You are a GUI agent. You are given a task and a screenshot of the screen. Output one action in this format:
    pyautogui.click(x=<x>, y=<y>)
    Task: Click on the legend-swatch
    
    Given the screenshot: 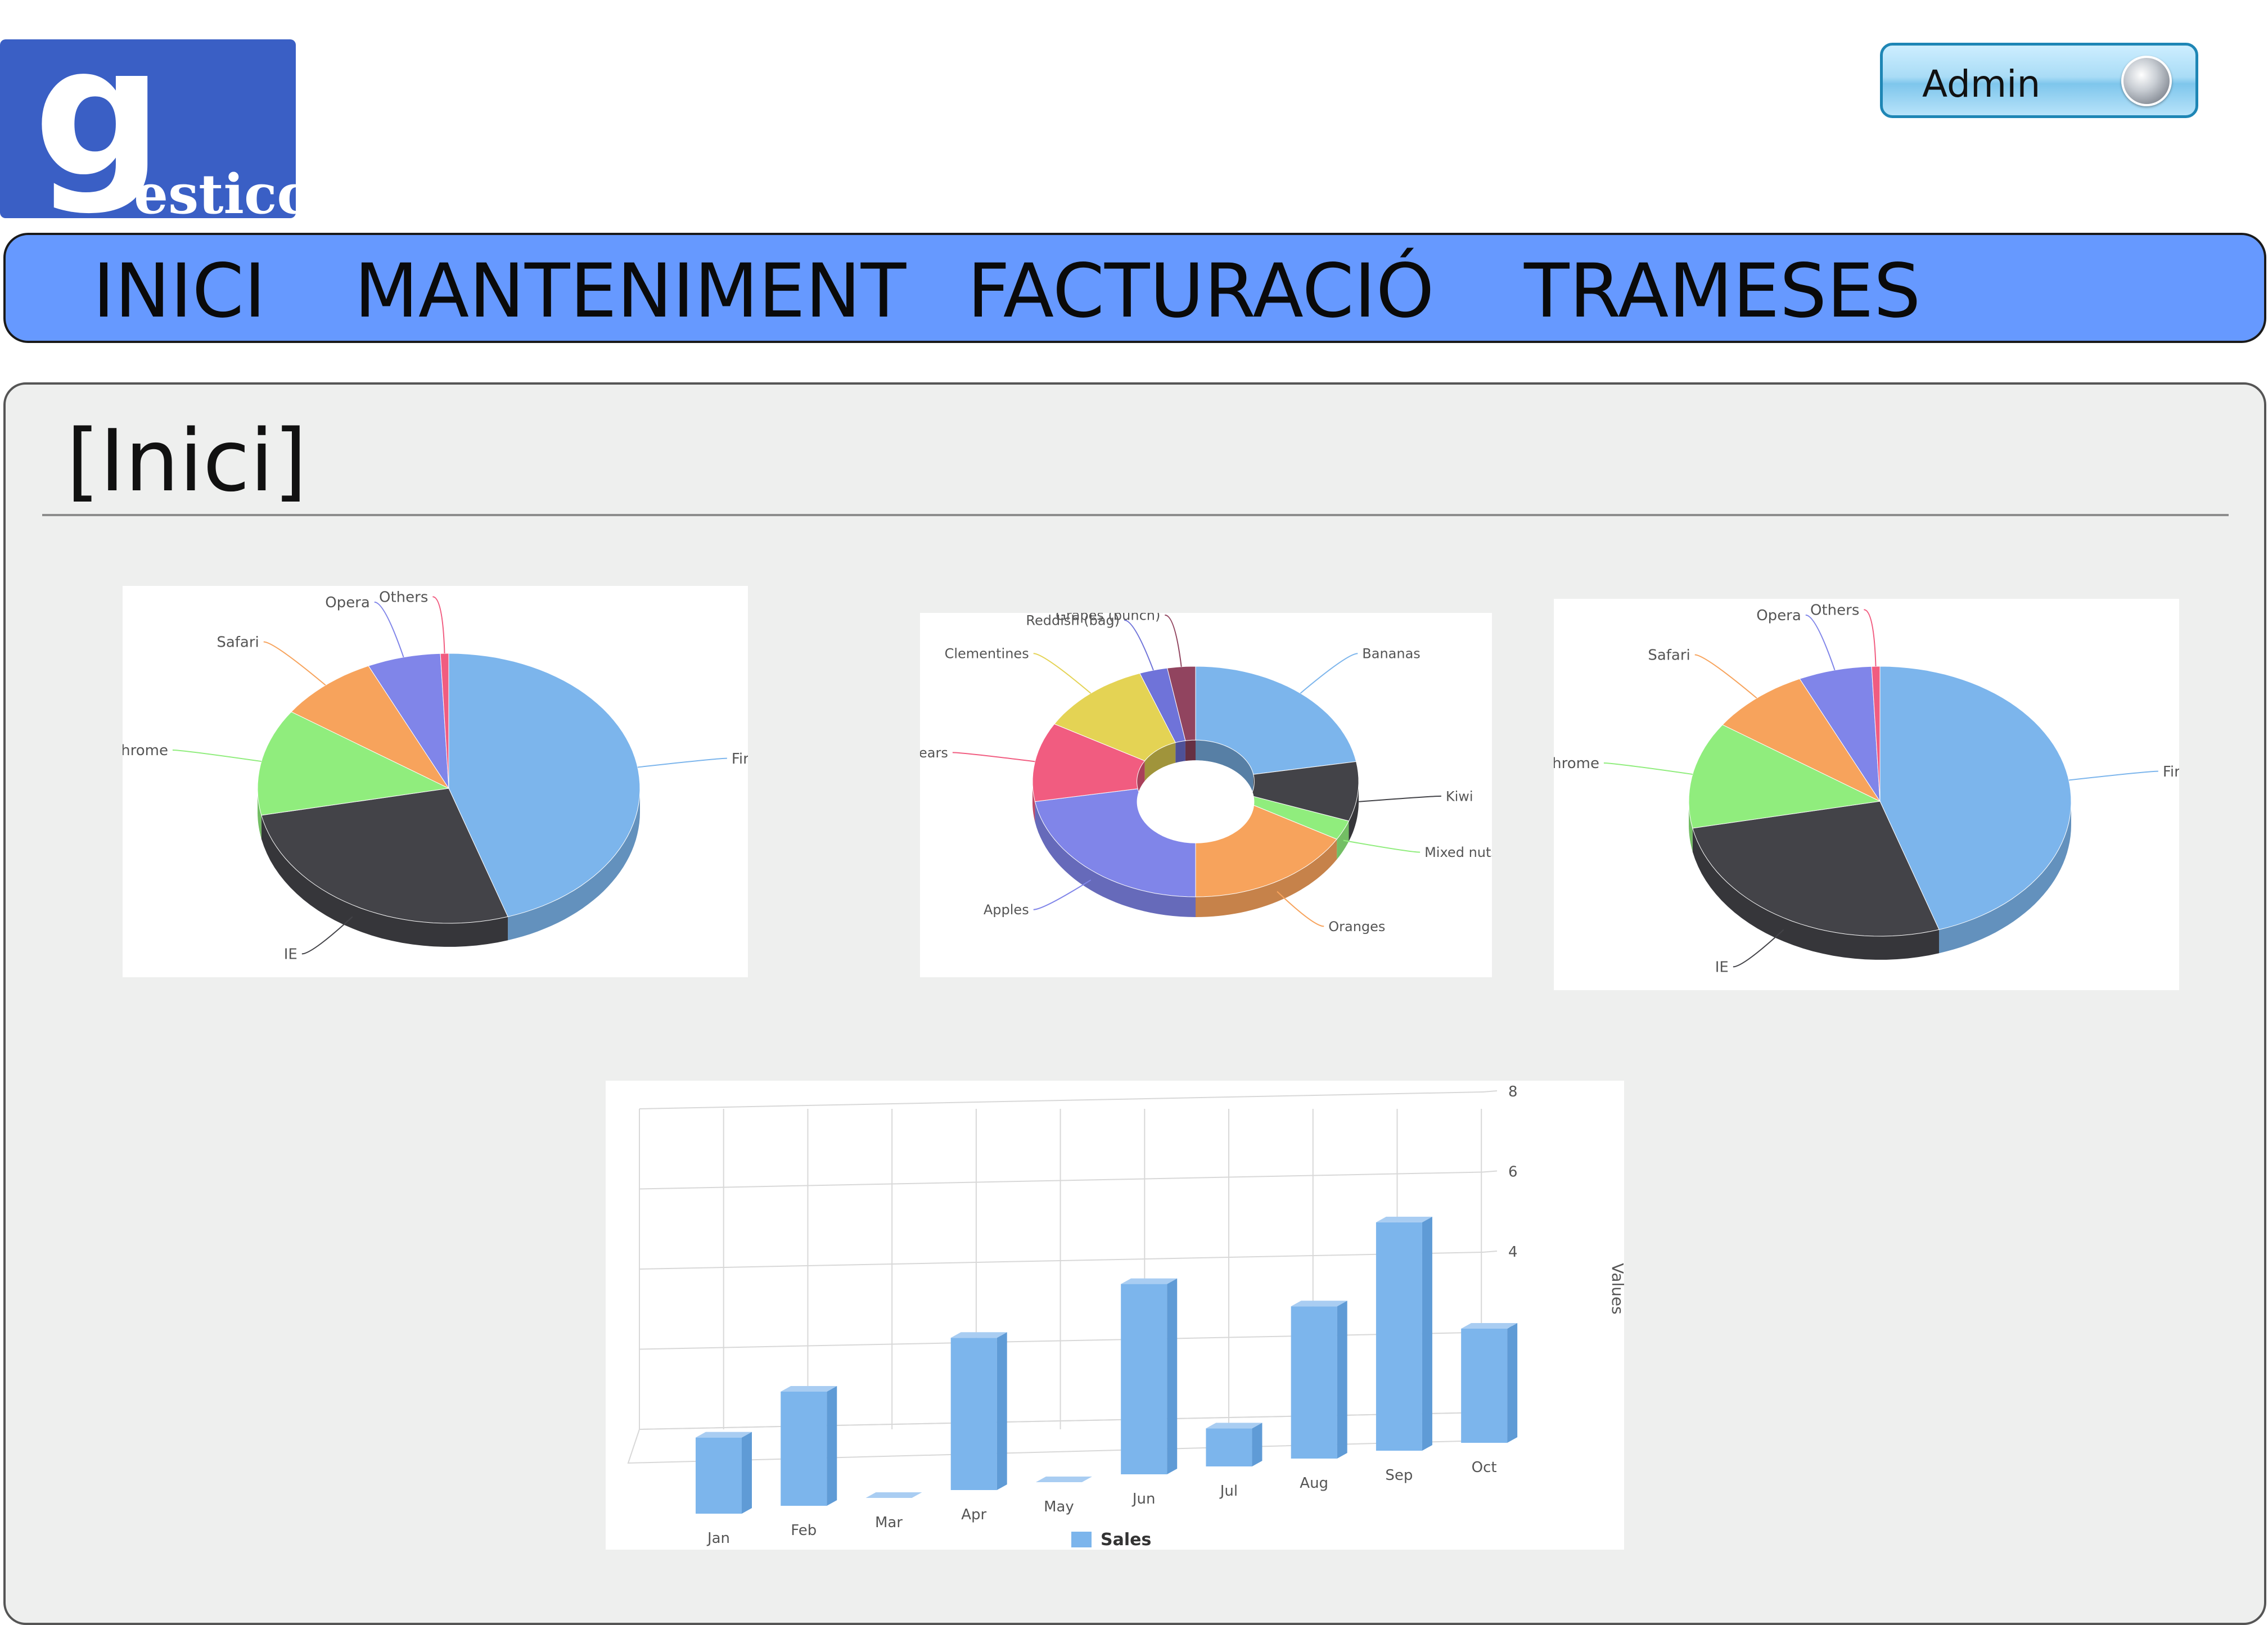 What is the action you would take?
    pyautogui.click(x=1081, y=1539)
    